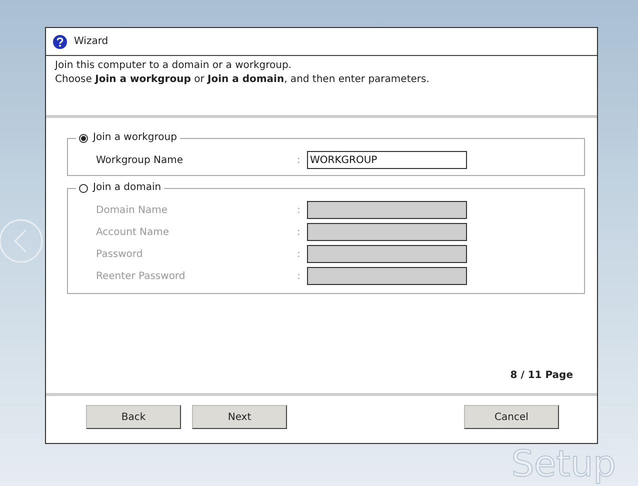 The image size is (638, 486). Describe the element at coordinates (242, 79) in the screenshot. I see `description-text: Choose Join a workgroup or Join a domain, and then enter parameters.` at that location.